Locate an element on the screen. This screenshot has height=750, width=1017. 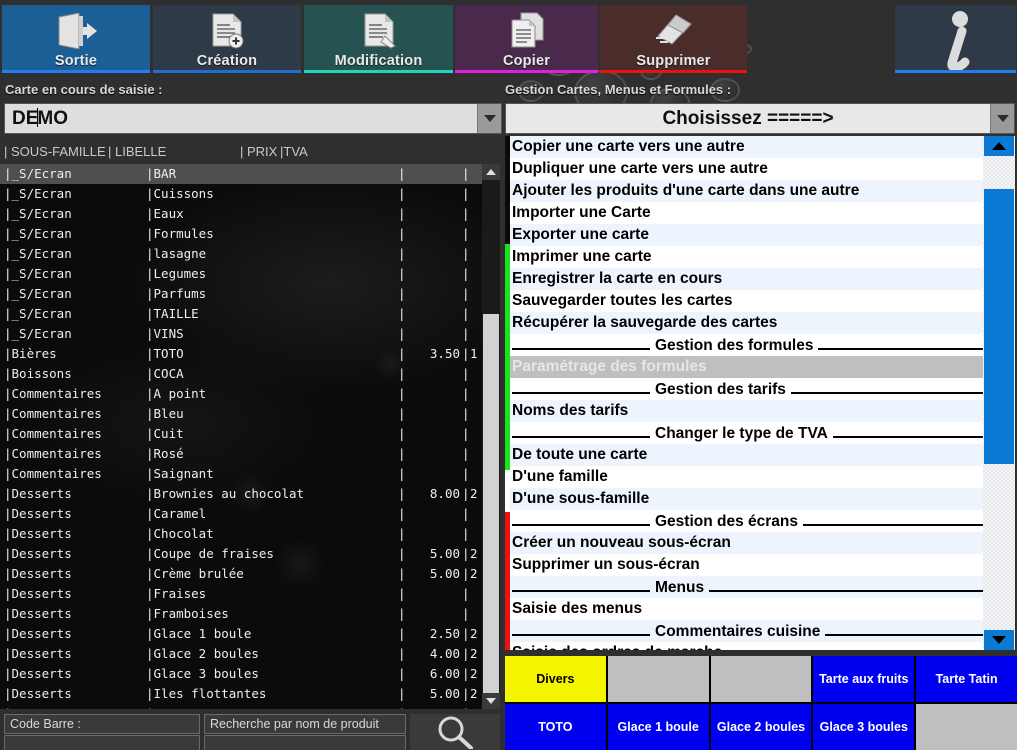
menu-item: D'une famille is located at coordinates (749, 477).